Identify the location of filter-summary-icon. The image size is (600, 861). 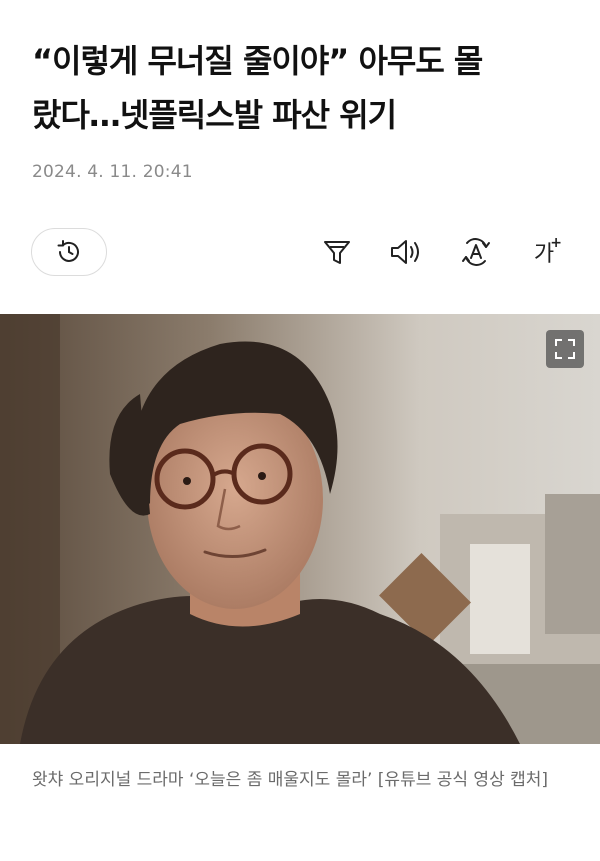
(337, 252).